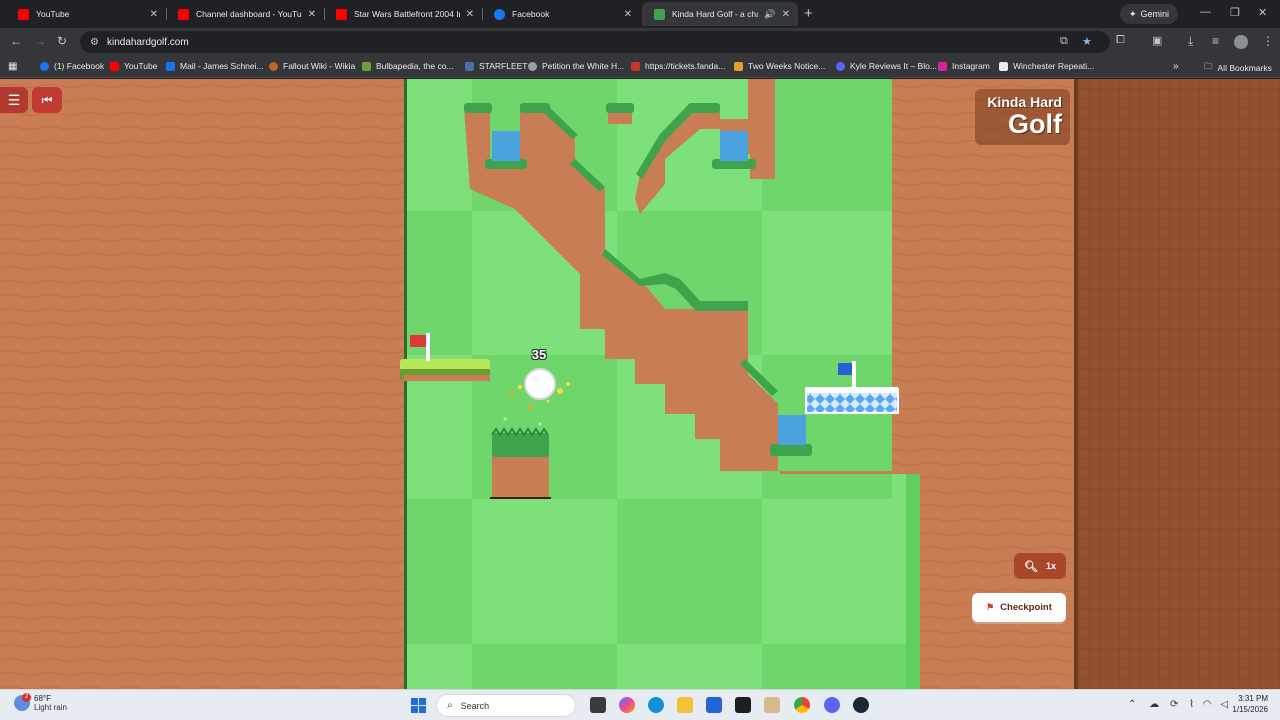  I want to click on forward-arrow-icon: →, so click(40, 41).